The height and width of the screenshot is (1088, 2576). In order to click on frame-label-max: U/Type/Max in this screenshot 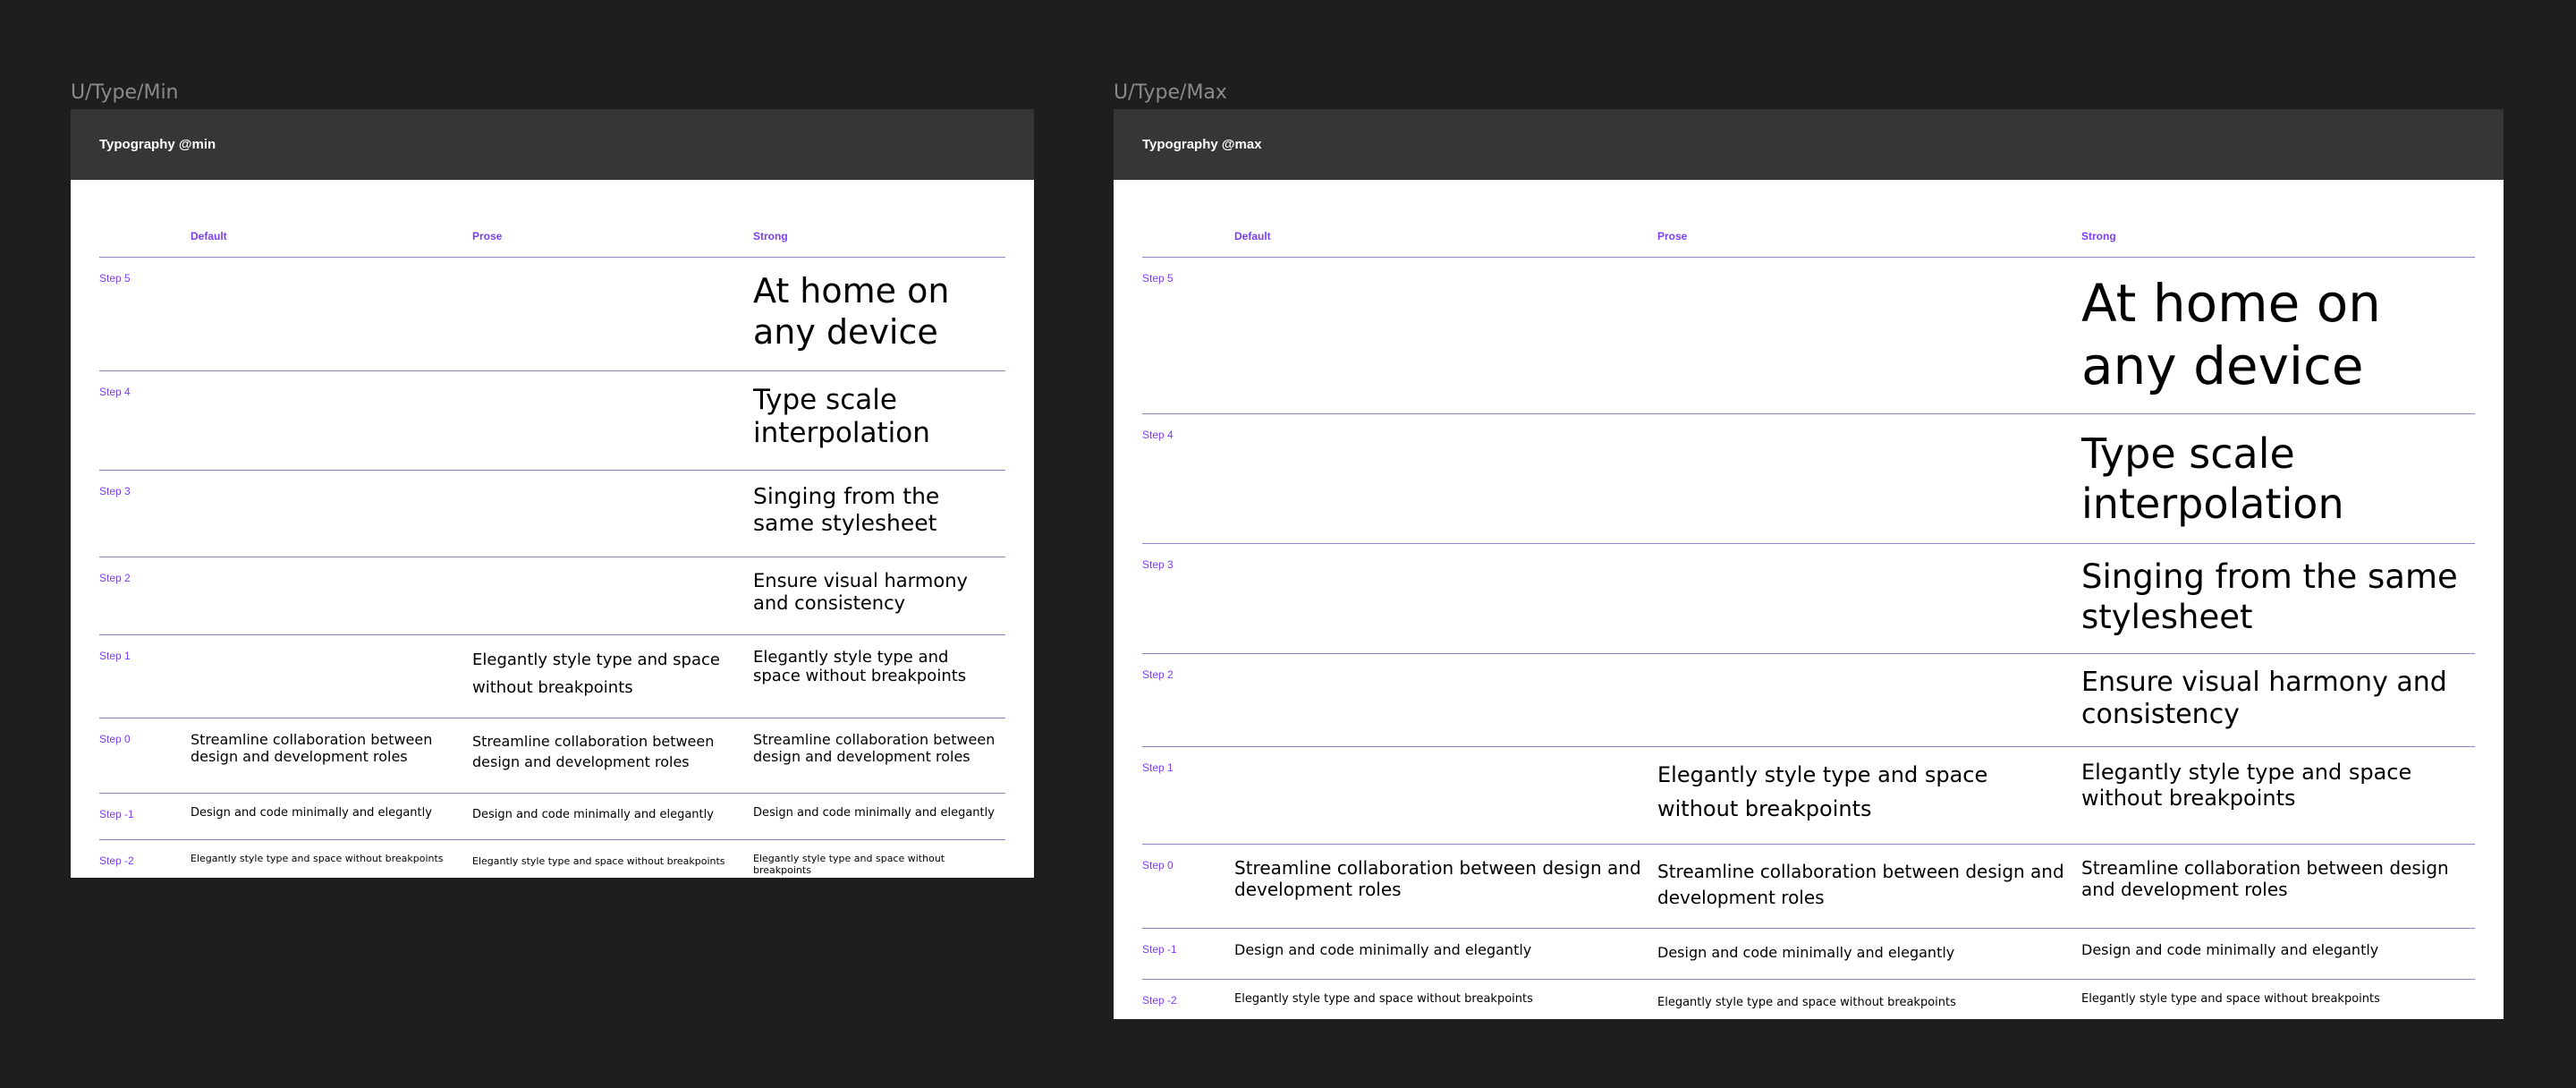, I will do `click(1170, 93)`.